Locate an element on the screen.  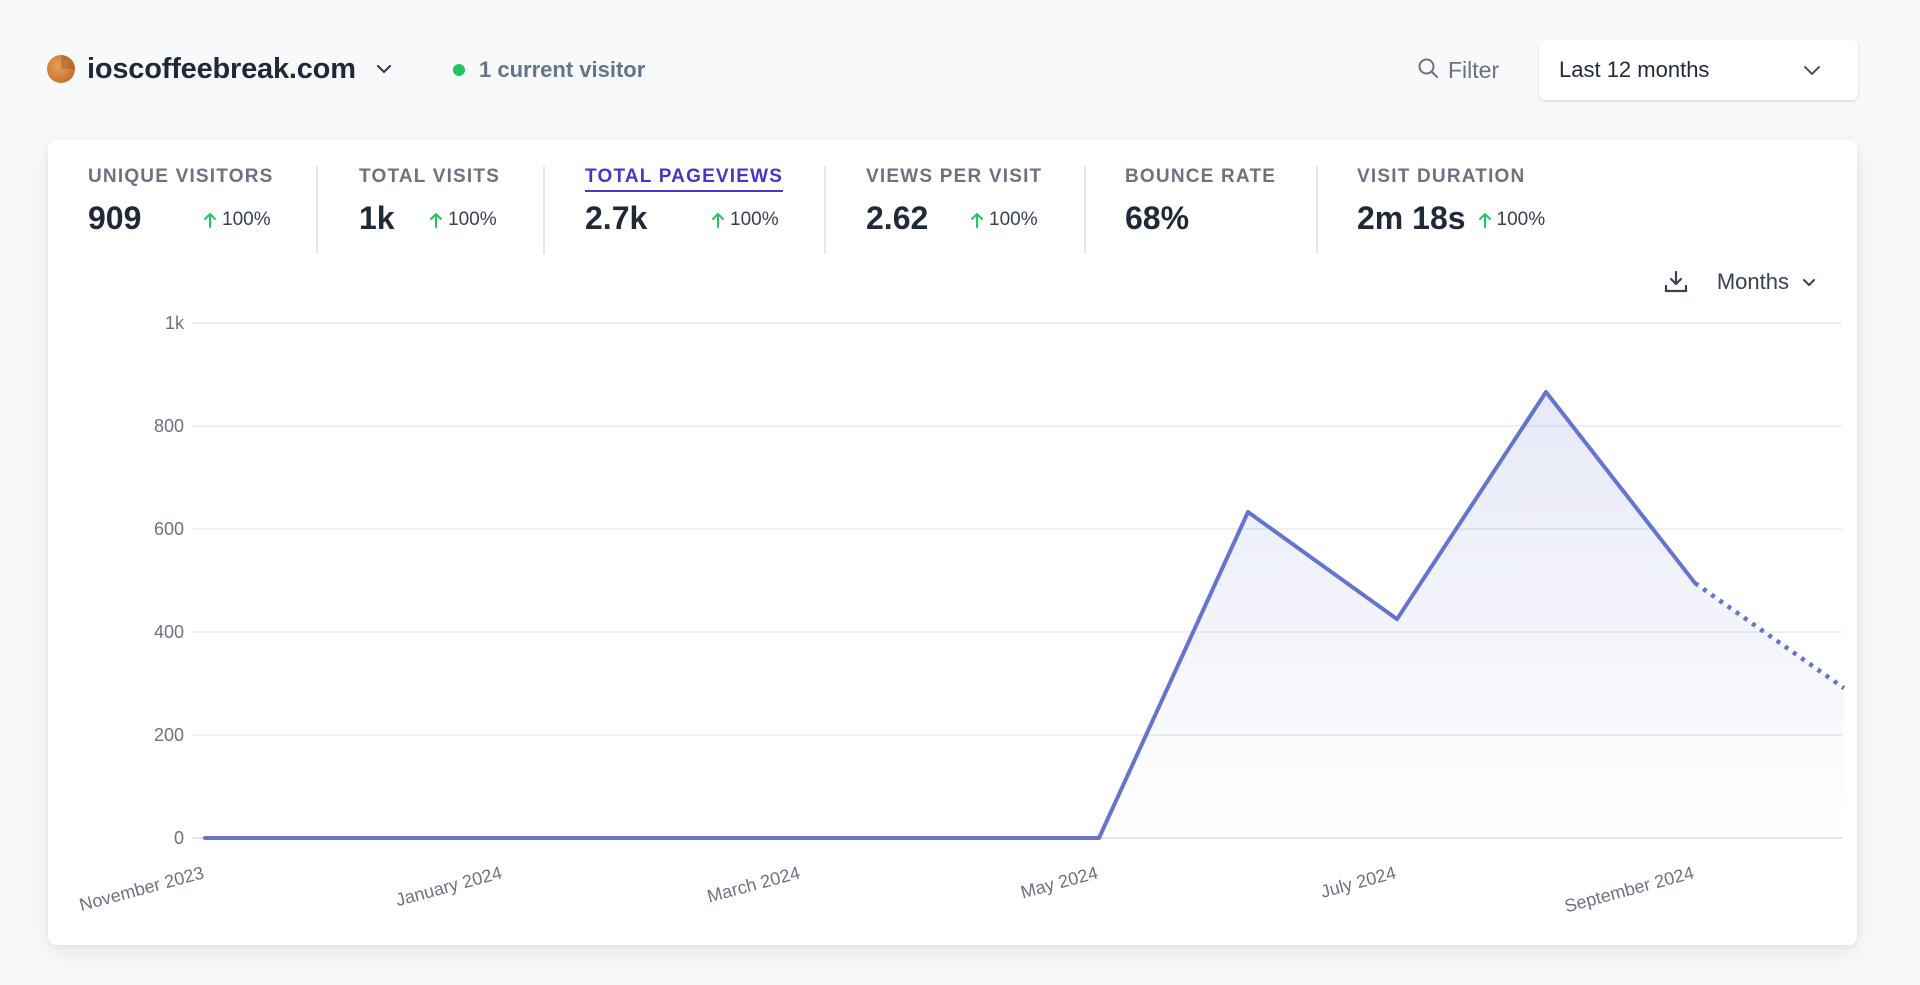
x-tick-label: November 2023 is located at coordinates (141, 889).